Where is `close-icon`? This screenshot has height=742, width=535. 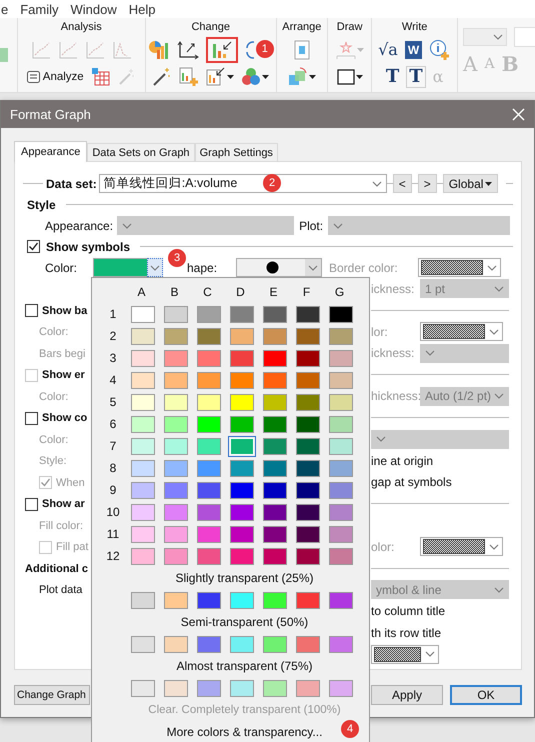
close-icon is located at coordinates (518, 114).